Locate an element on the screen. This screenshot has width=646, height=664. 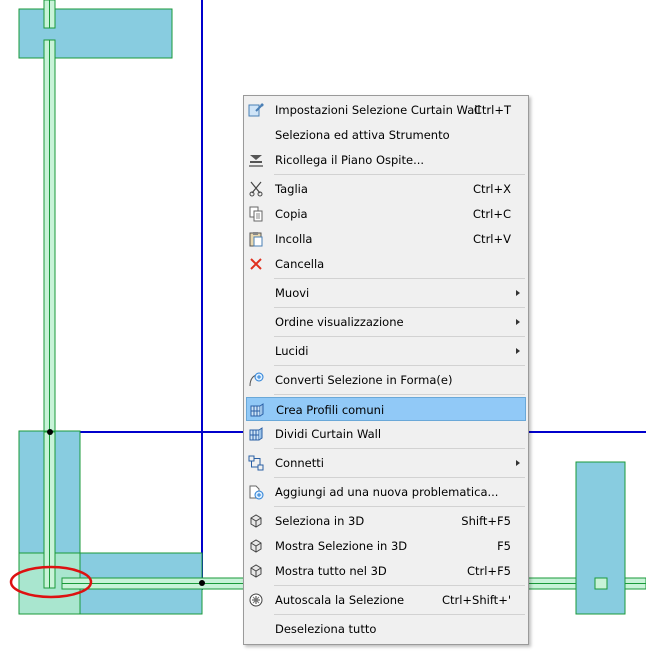
menu-item-select-activate-tool: Seleziona ed attiva Strumento is located at coordinates (386, 135).